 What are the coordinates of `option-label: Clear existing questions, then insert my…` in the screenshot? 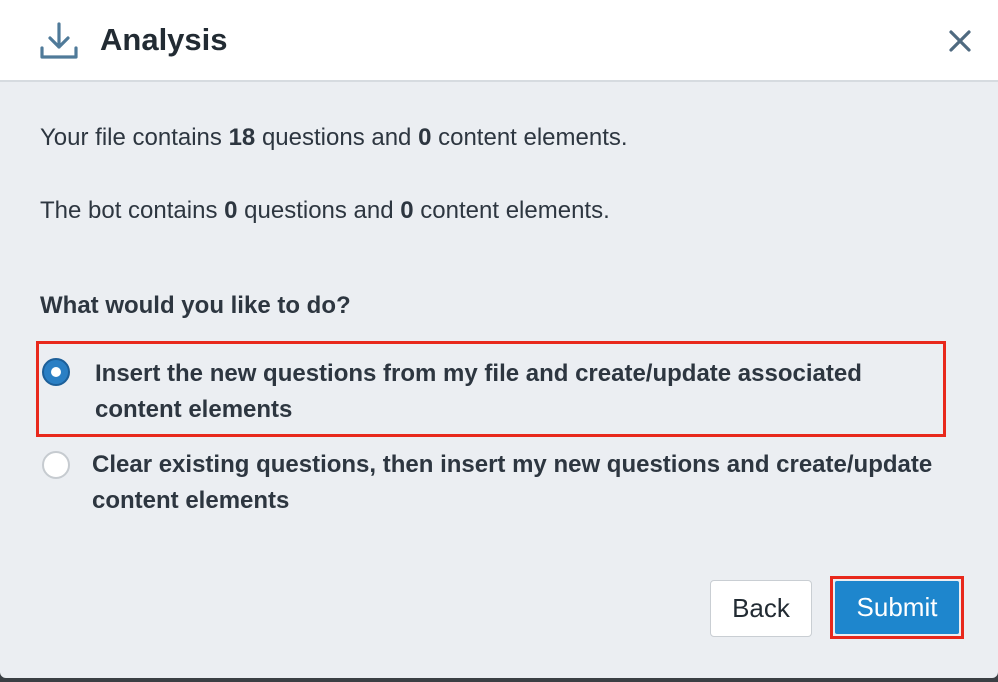 It's located at (512, 482).